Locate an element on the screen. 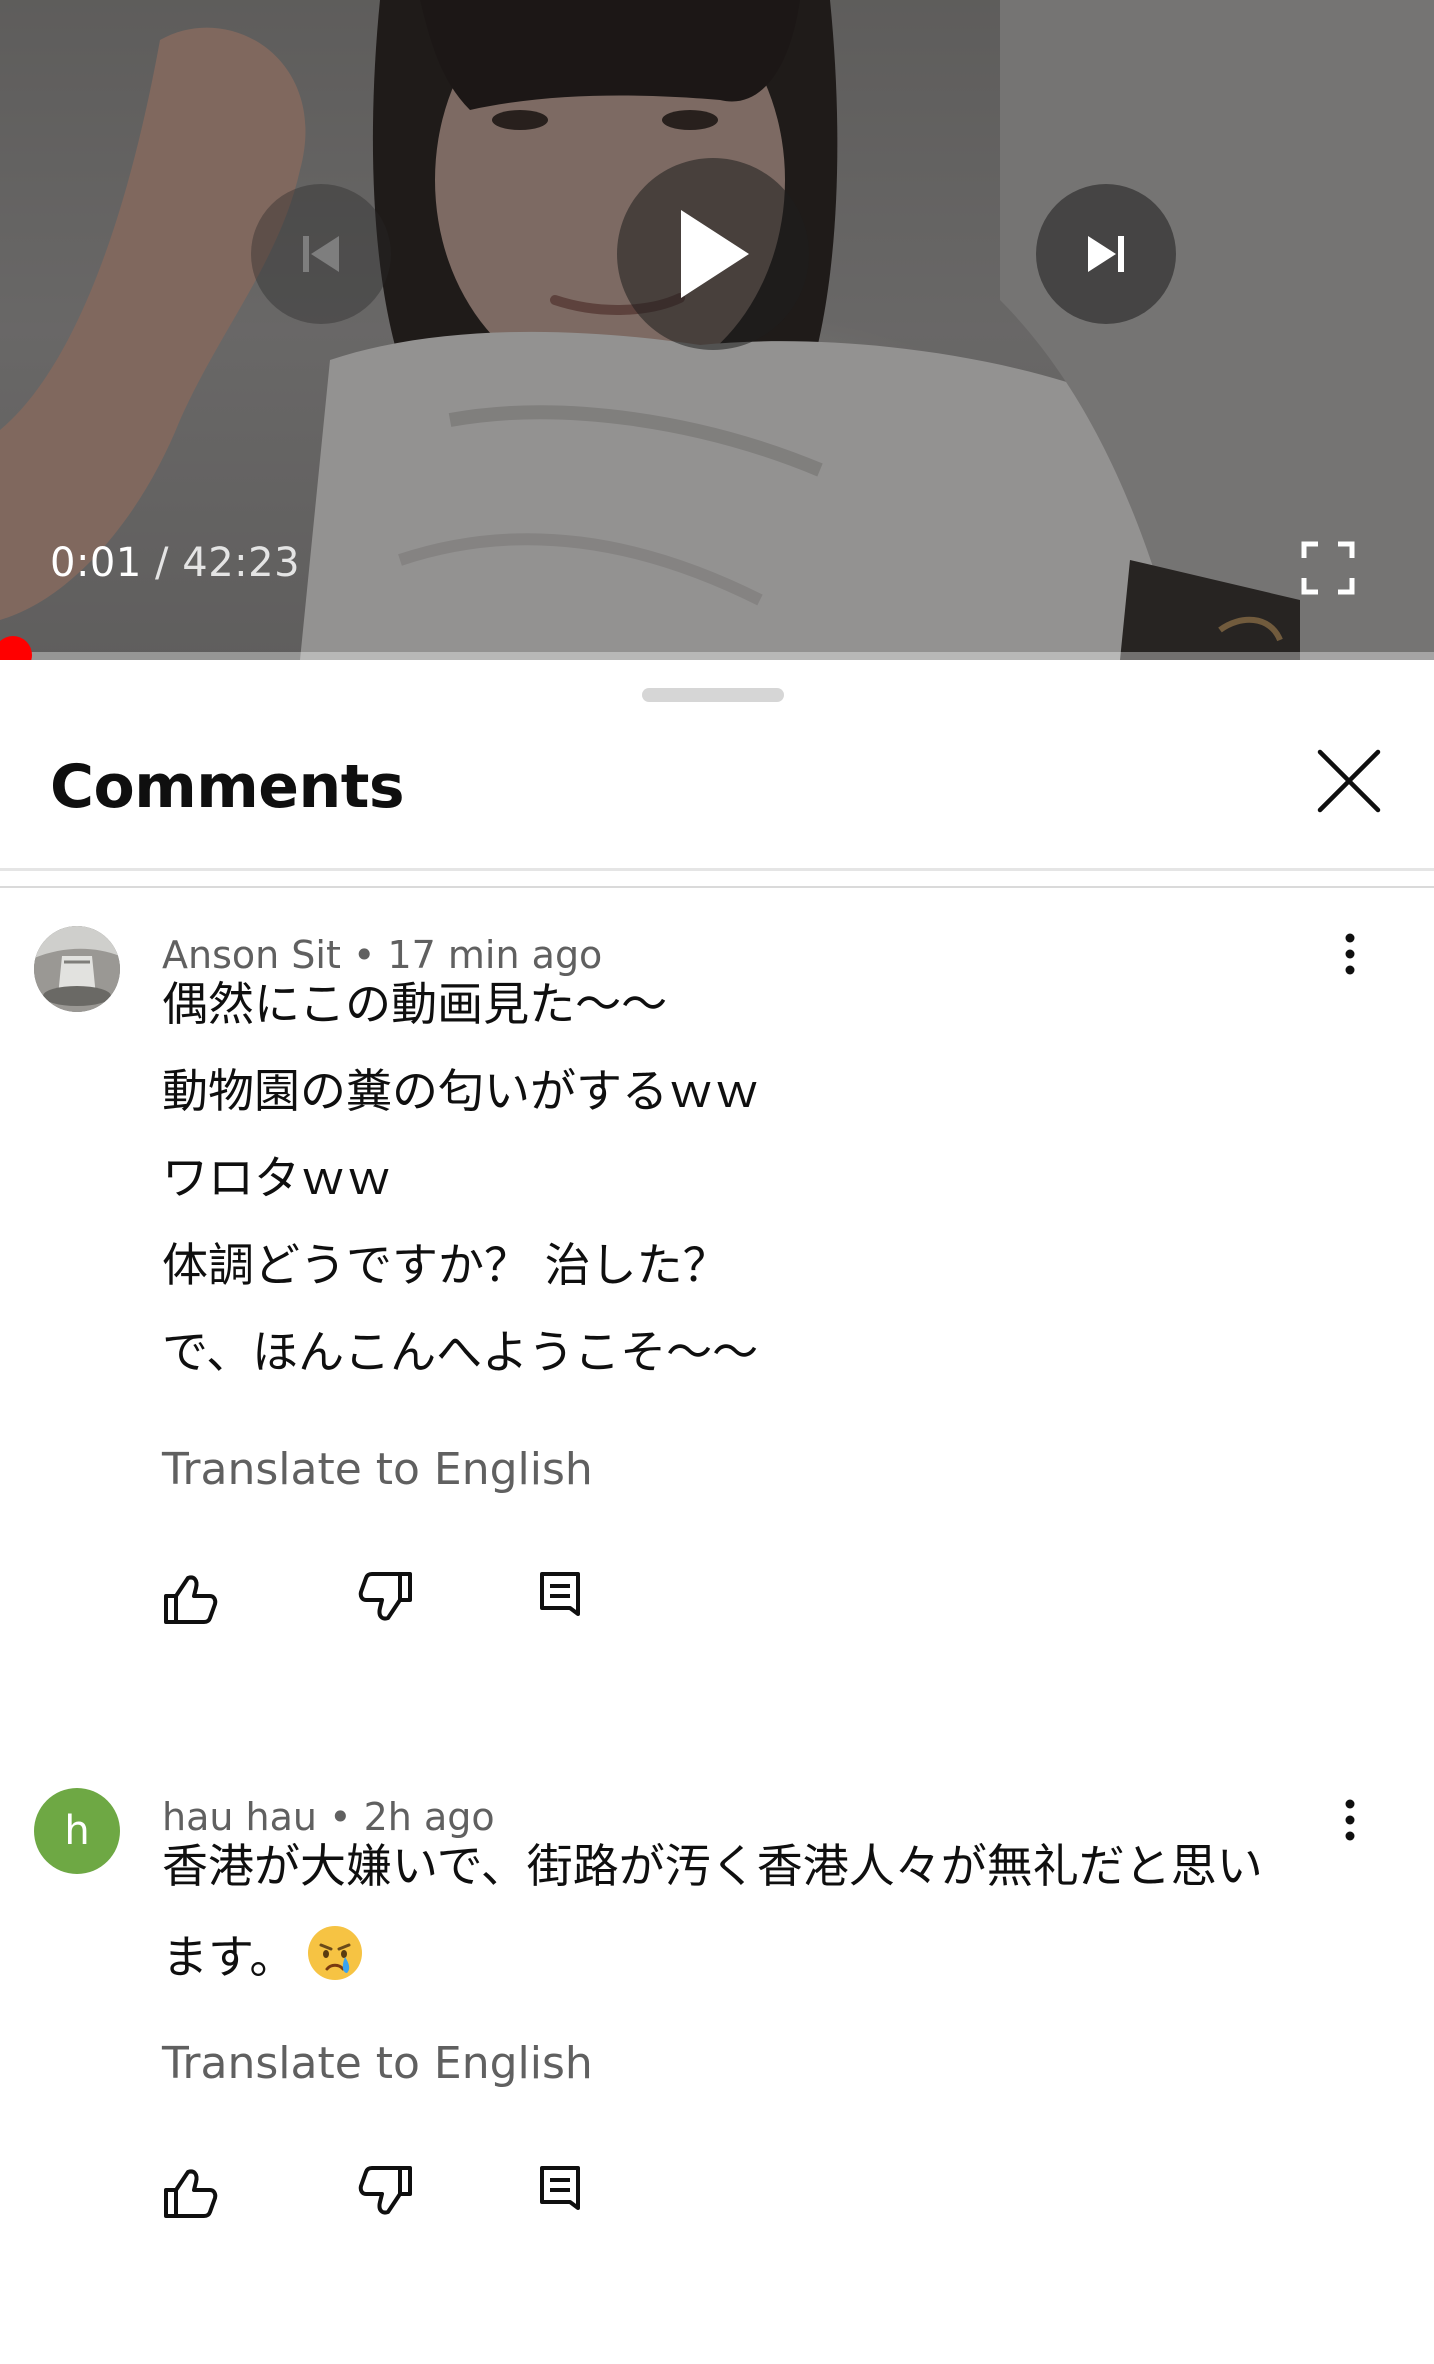 The width and height of the screenshot is (1434, 2364). skip-next-icon is located at coordinates (1106, 254).